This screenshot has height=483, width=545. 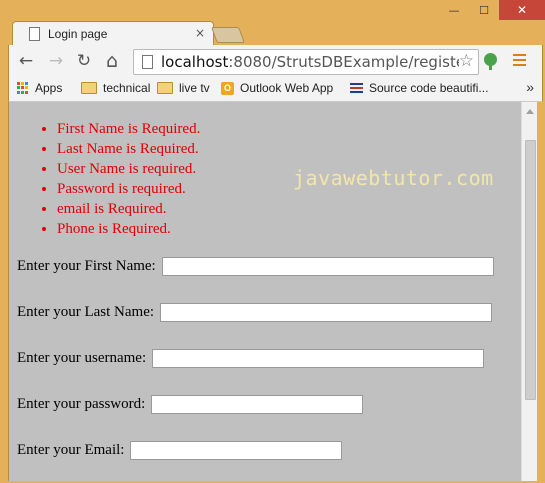 I want to click on username-label: Enter your username:, so click(x=82, y=358).